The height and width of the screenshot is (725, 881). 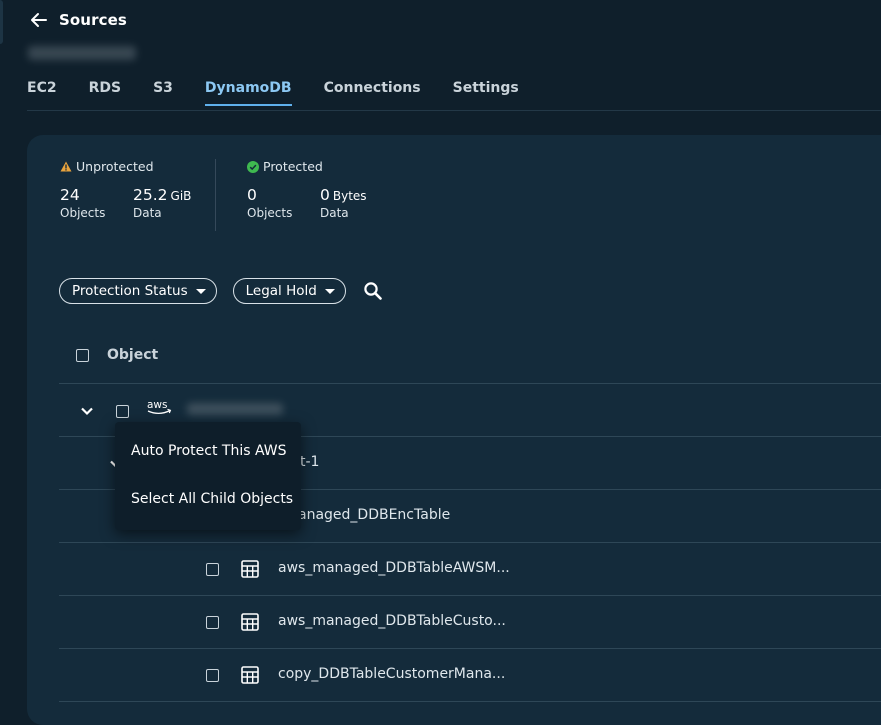 What do you see at coordinates (372, 91) in the screenshot?
I see `tab-connections: Connections` at bounding box center [372, 91].